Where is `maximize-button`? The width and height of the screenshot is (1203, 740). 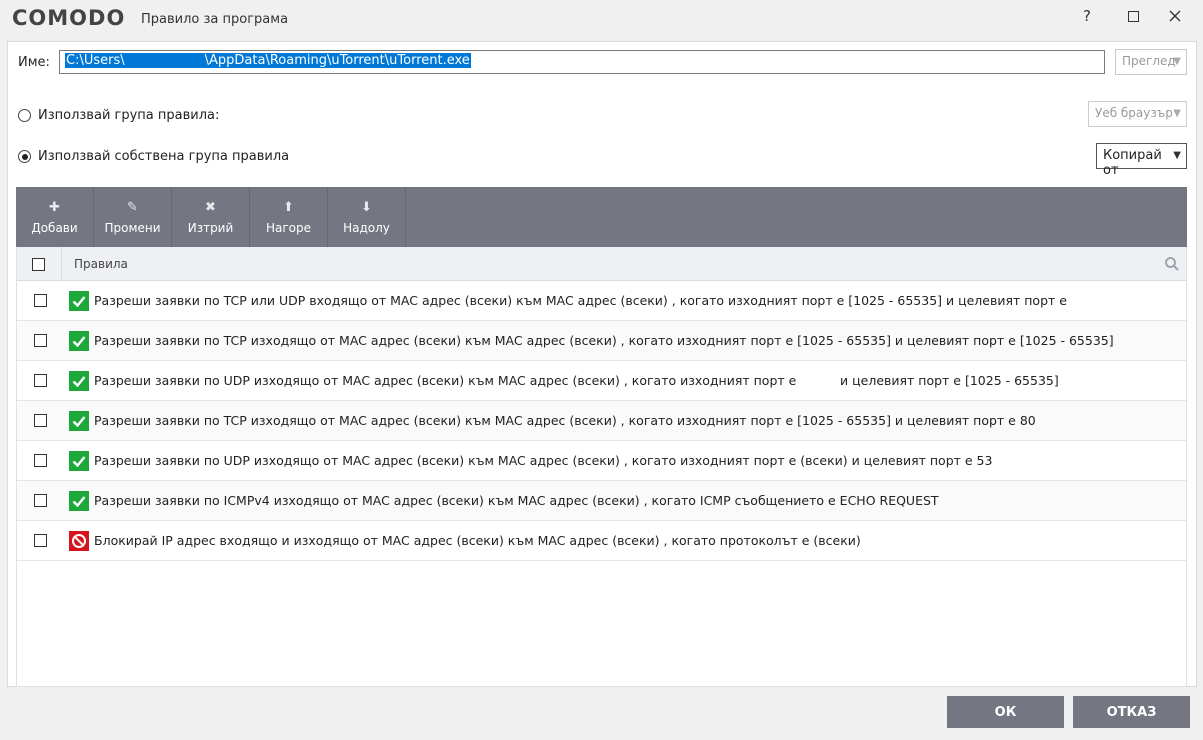 maximize-button is located at coordinates (1133, 16).